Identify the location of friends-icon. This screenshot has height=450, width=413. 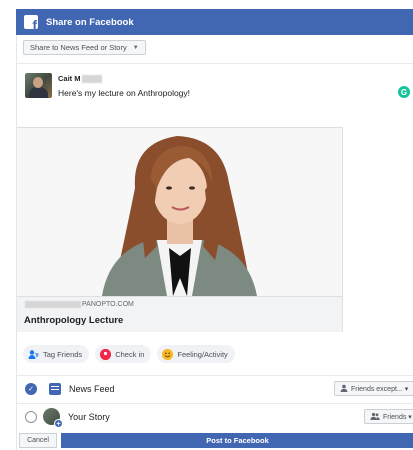
(375, 417).